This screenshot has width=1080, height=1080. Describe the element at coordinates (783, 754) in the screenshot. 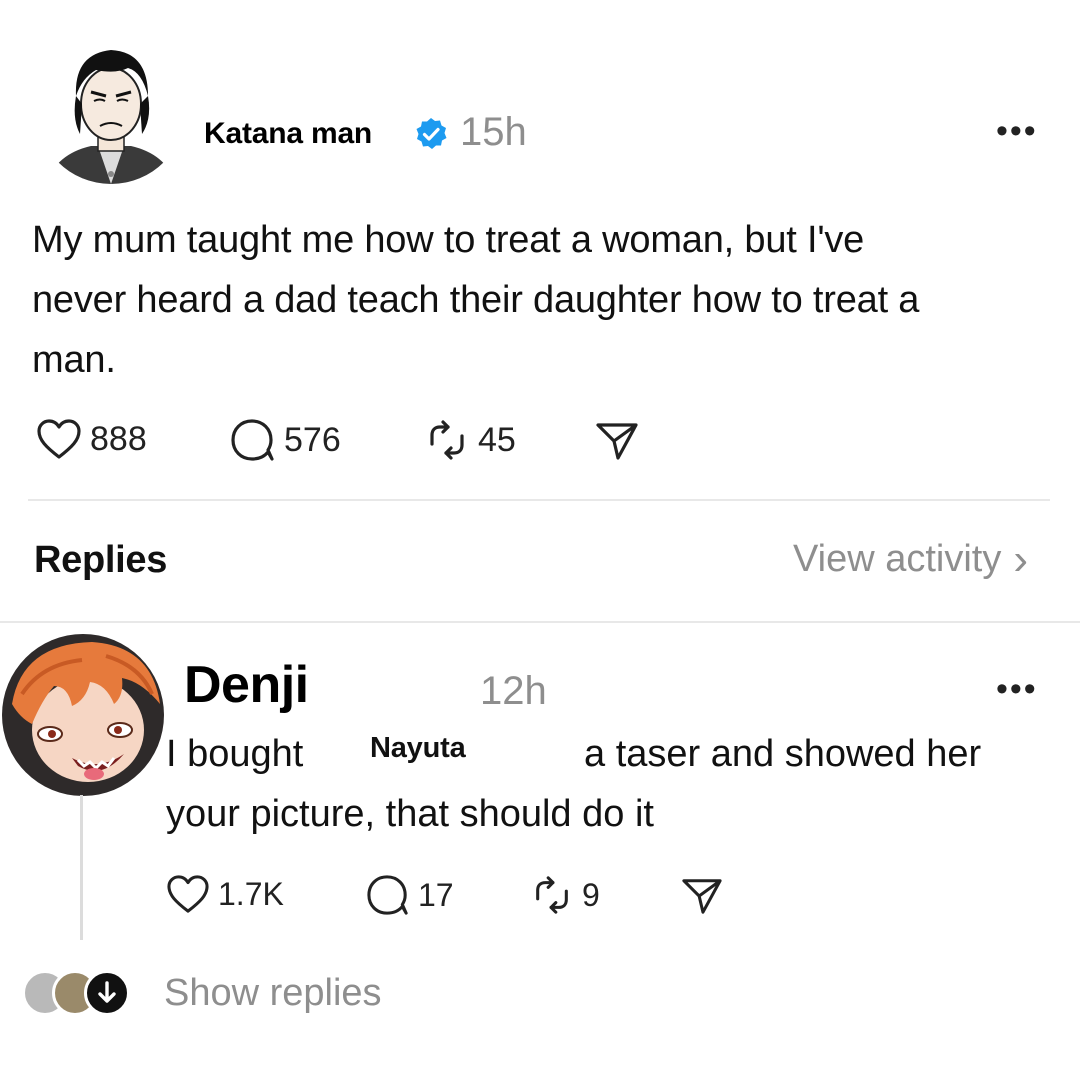

I see `reply-text-part: a taser and showed her` at that location.